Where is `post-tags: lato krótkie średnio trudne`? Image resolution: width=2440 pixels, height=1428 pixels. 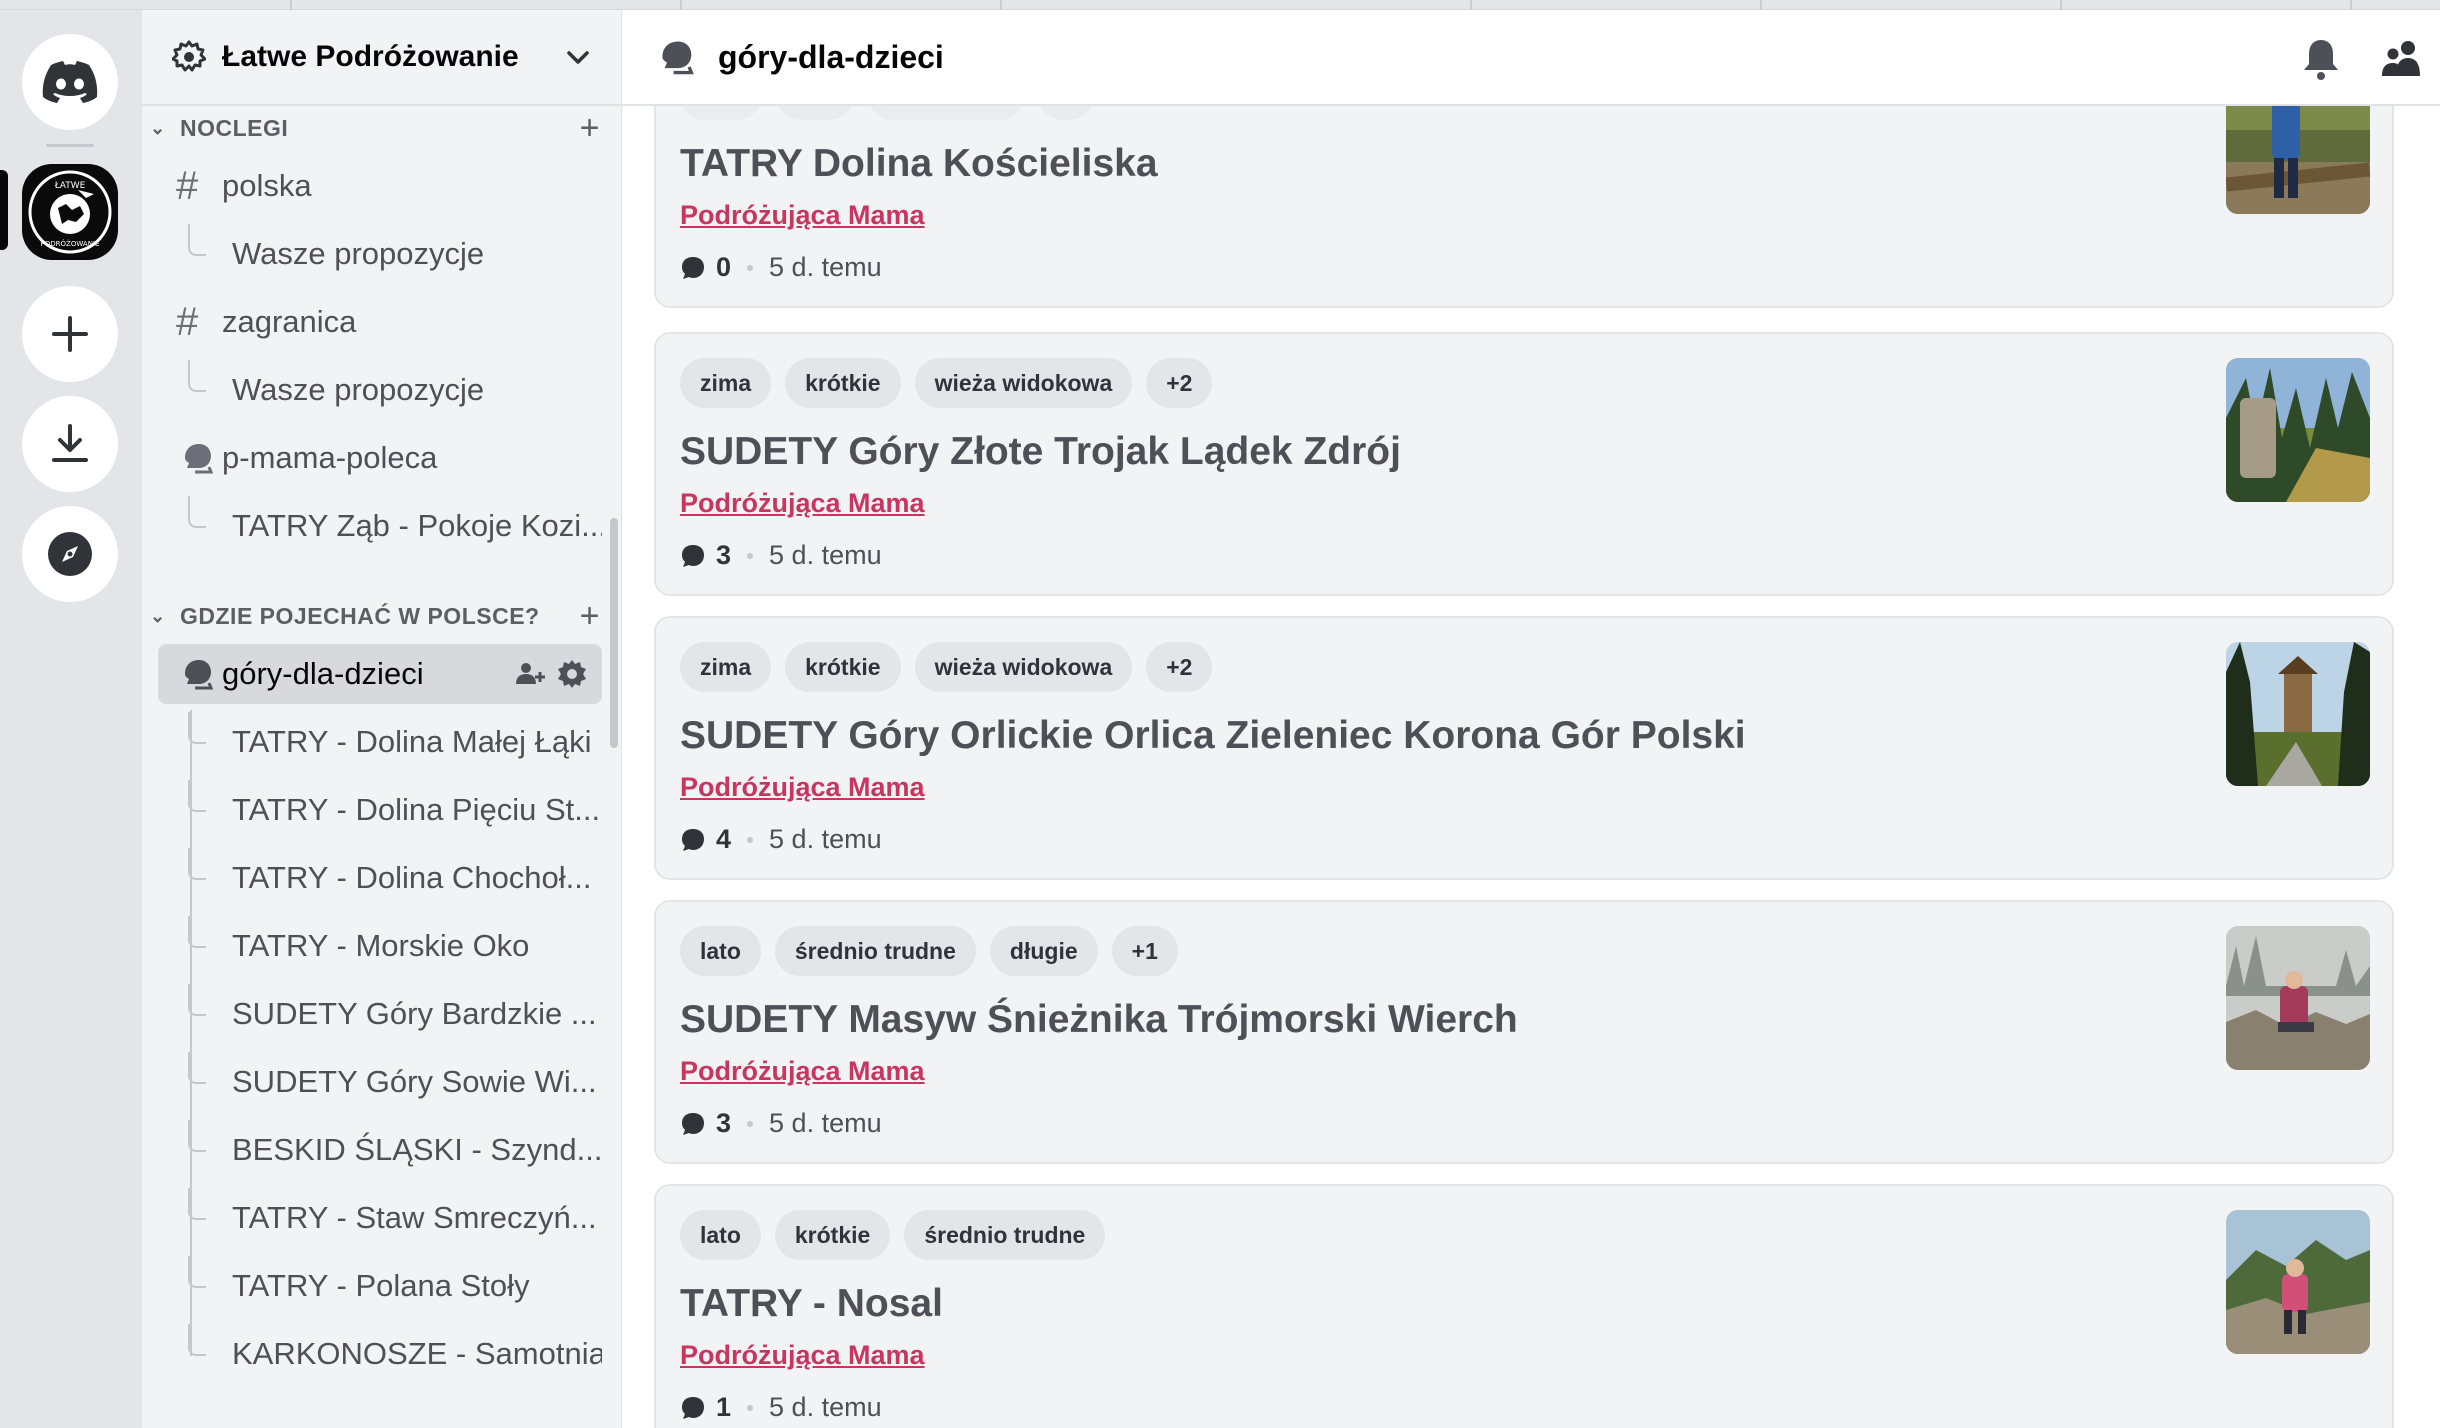 post-tags: lato krótkie średnio trudne is located at coordinates (893, 1235).